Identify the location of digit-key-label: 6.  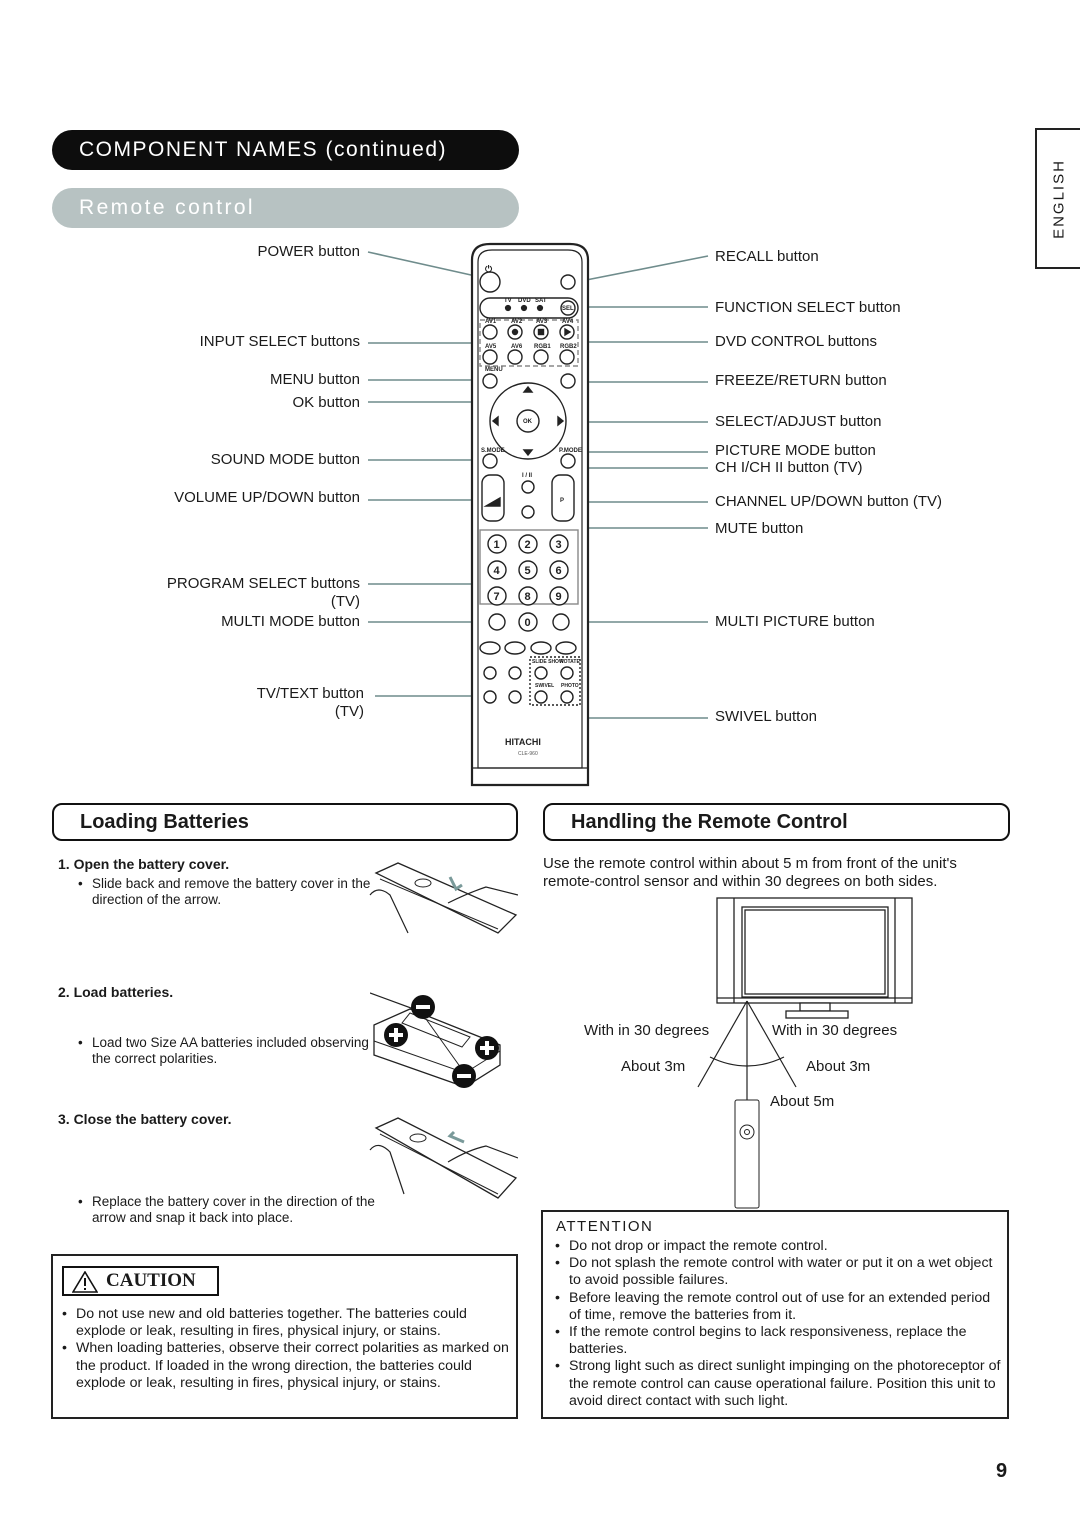
(559, 571).